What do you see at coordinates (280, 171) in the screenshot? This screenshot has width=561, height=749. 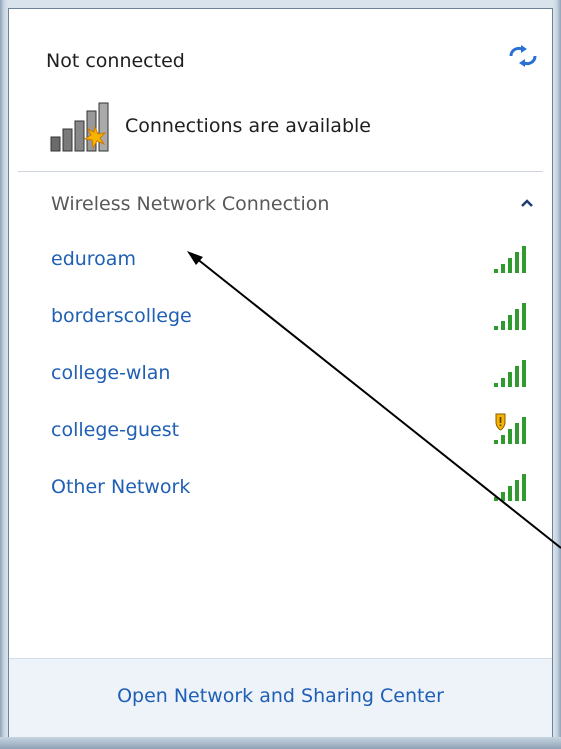 I see `header-divider` at bounding box center [280, 171].